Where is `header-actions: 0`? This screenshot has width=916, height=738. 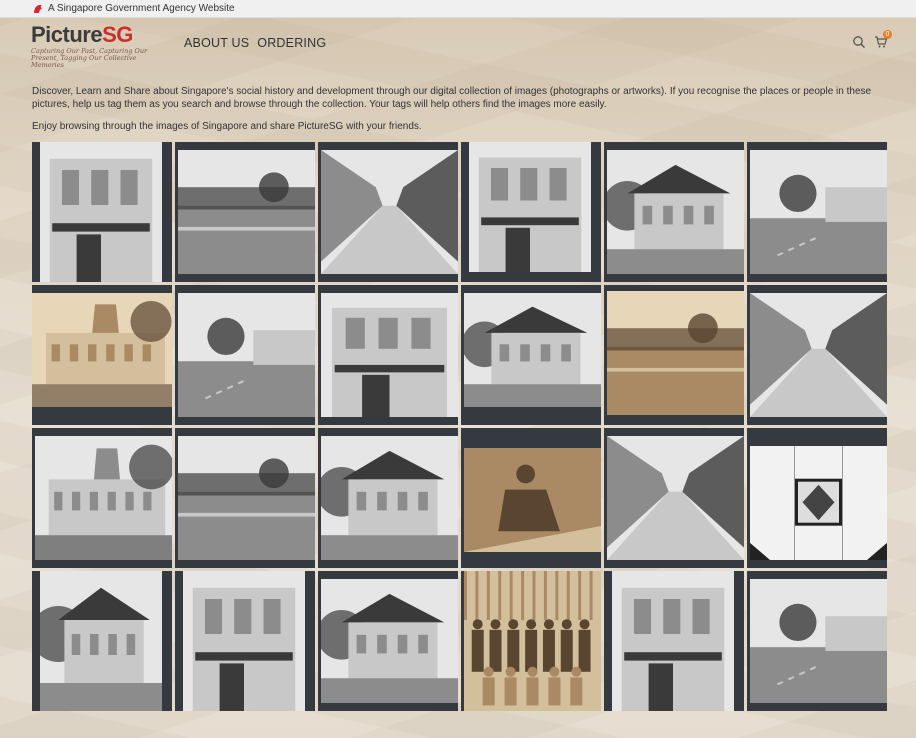
header-actions: 0 is located at coordinates (872, 39).